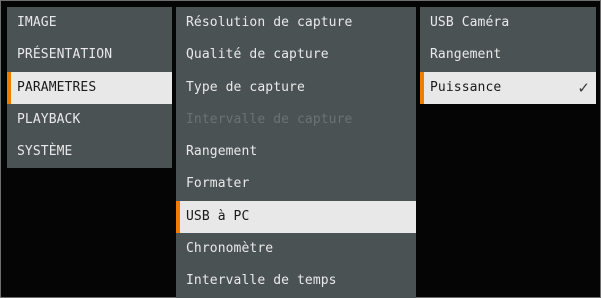 The image size is (601, 298). What do you see at coordinates (269, 119) in the screenshot?
I see `submenu-item-label: Intervalle de capture` at bounding box center [269, 119].